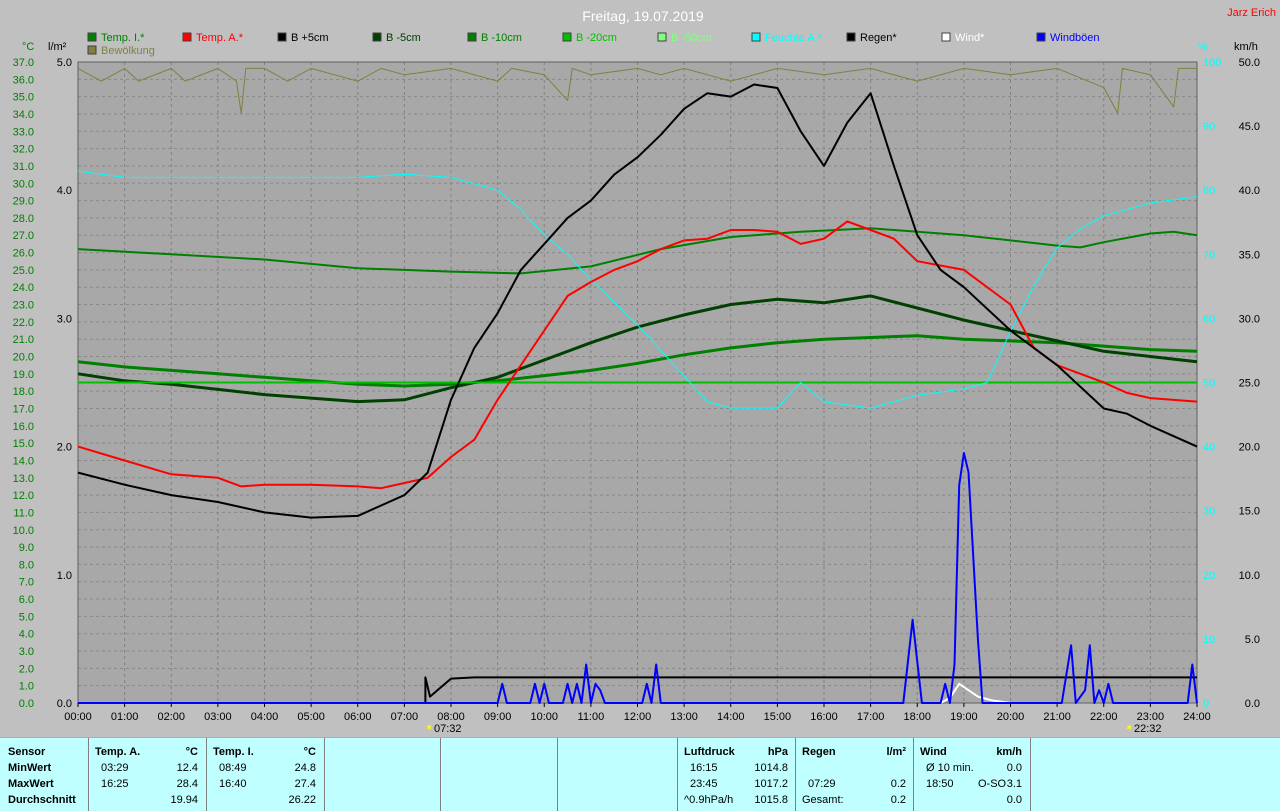 The image size is (1280, 811). I want to click on rain-header: Regen, so click(819, 752).